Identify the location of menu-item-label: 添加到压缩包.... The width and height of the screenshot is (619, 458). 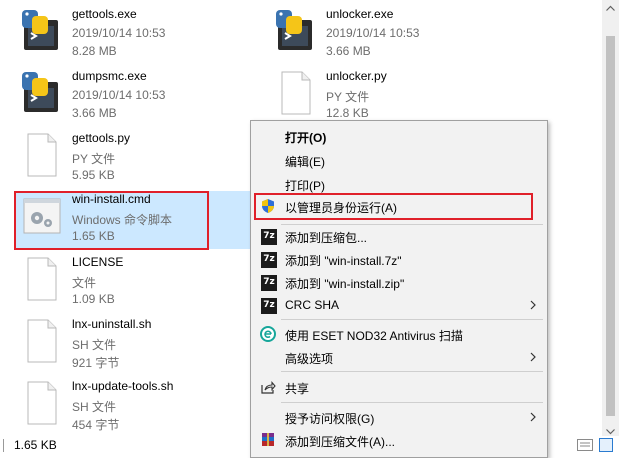
(326, 238).